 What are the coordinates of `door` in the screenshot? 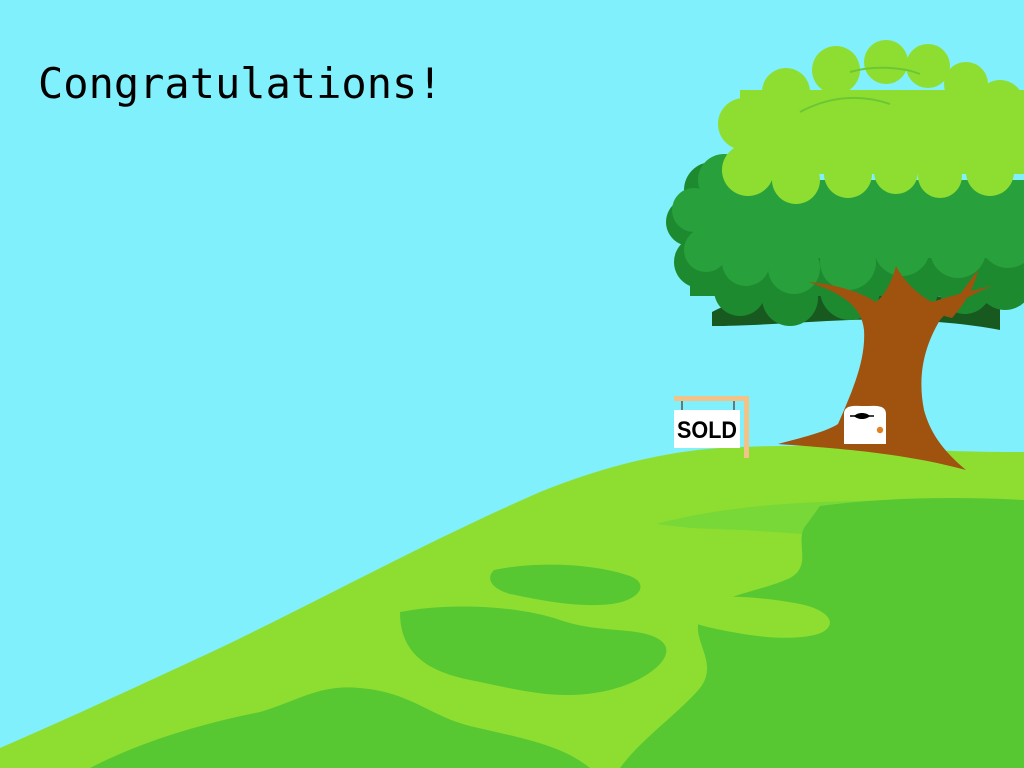 It's located at (865, 424).